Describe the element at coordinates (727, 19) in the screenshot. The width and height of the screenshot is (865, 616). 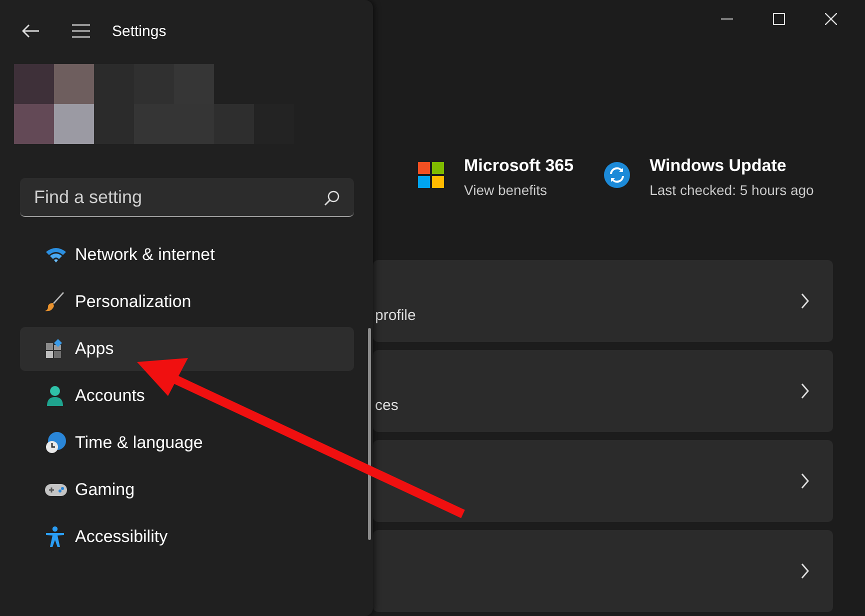
I see `minimize-icon` at that location.